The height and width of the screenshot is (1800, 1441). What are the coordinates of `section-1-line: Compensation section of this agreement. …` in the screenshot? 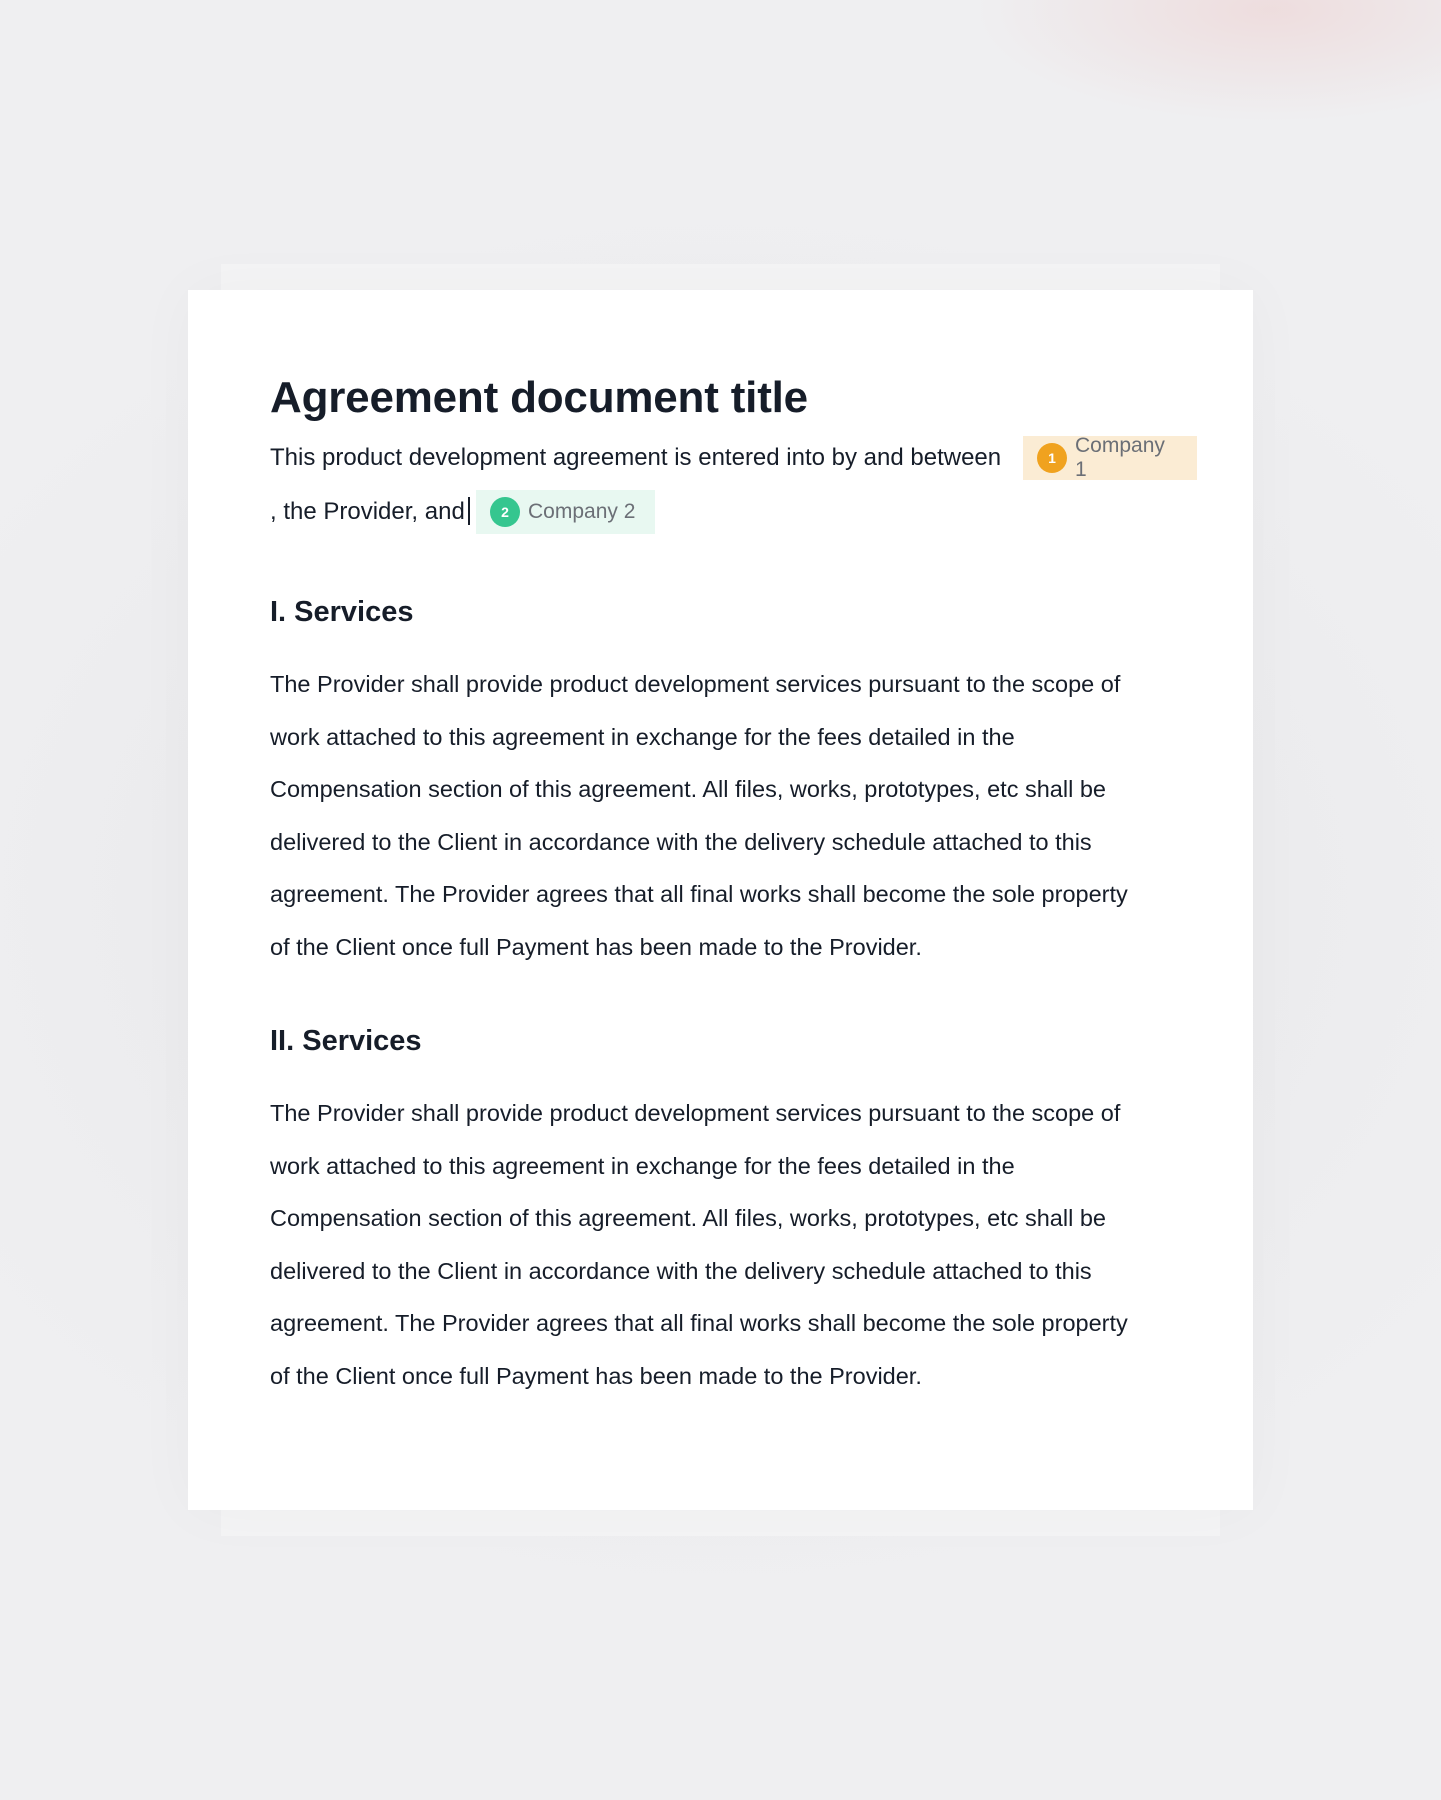 It's located at (688, 789).